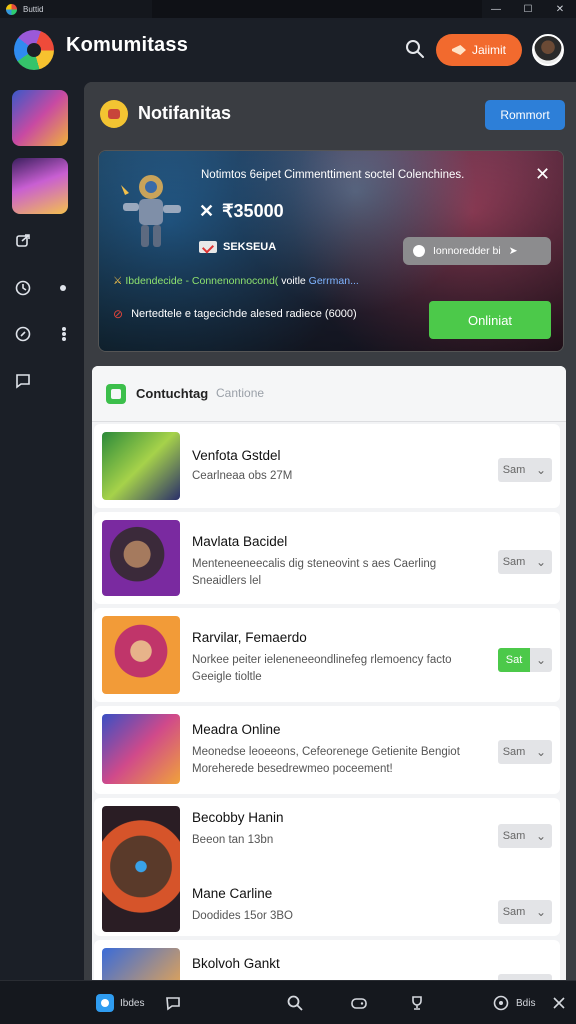 This screenshot has height=1024, width=576. What do you see at coordinates (359, 1003) in the screenshot?
I see `gamepad-icon` at bounding box center [359, 1003].